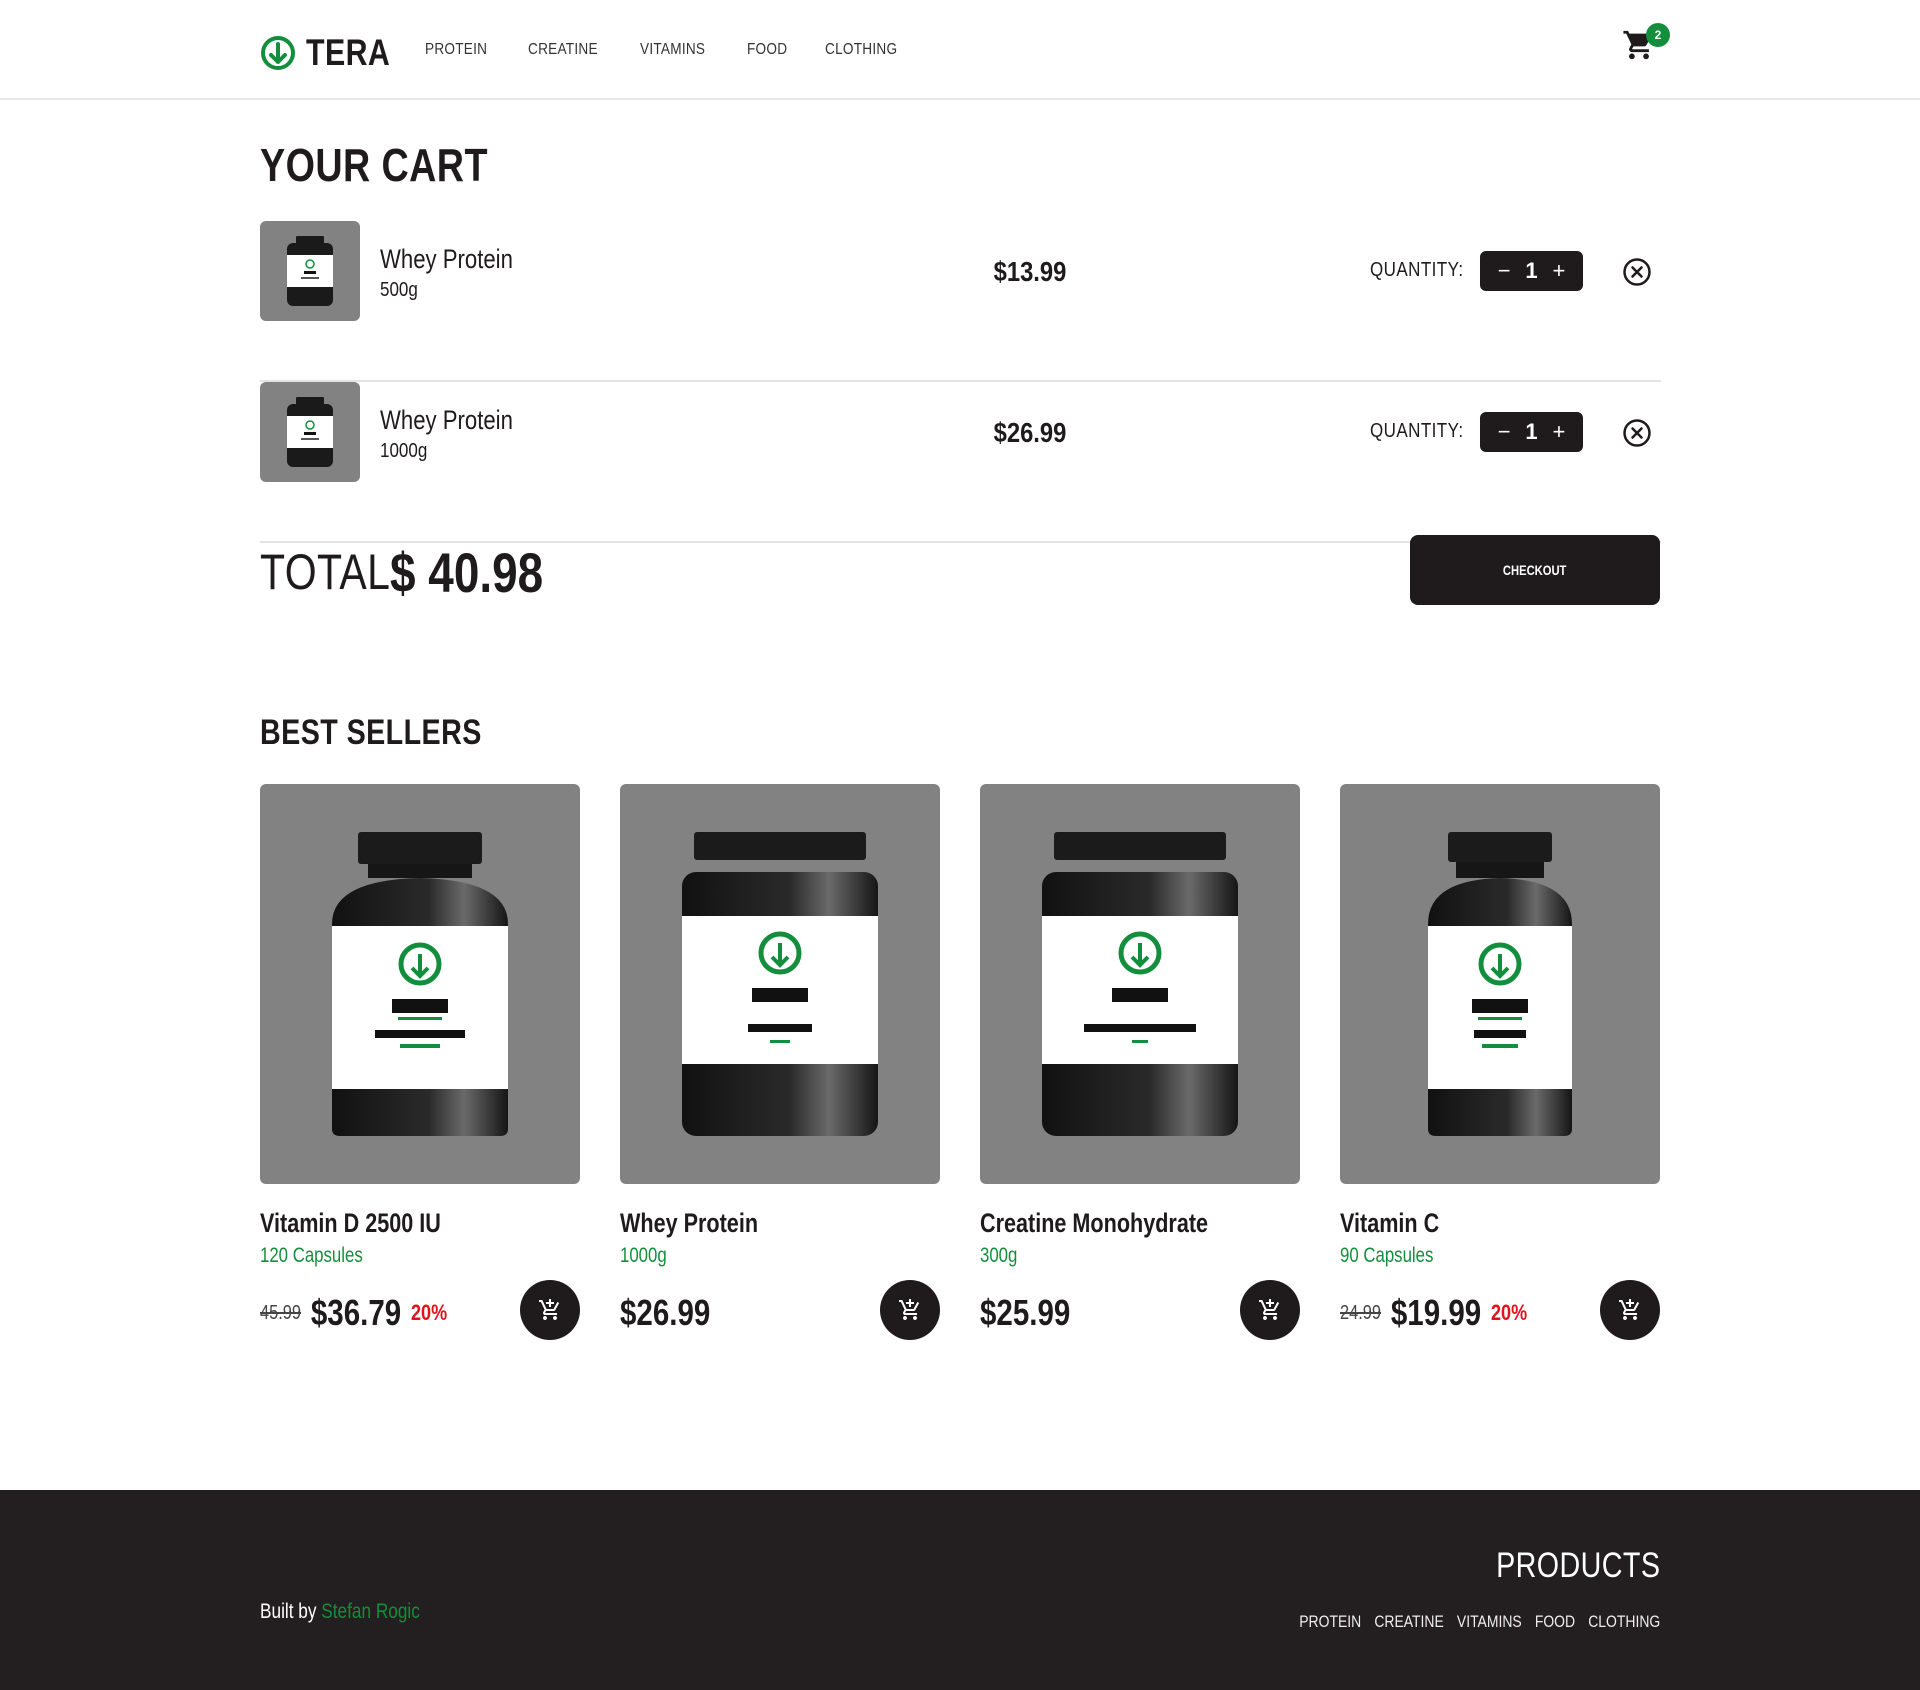 This screenshot has height=1690, width=1920. I want to click on product-price-row: $25.99, so click(1030, 1313).